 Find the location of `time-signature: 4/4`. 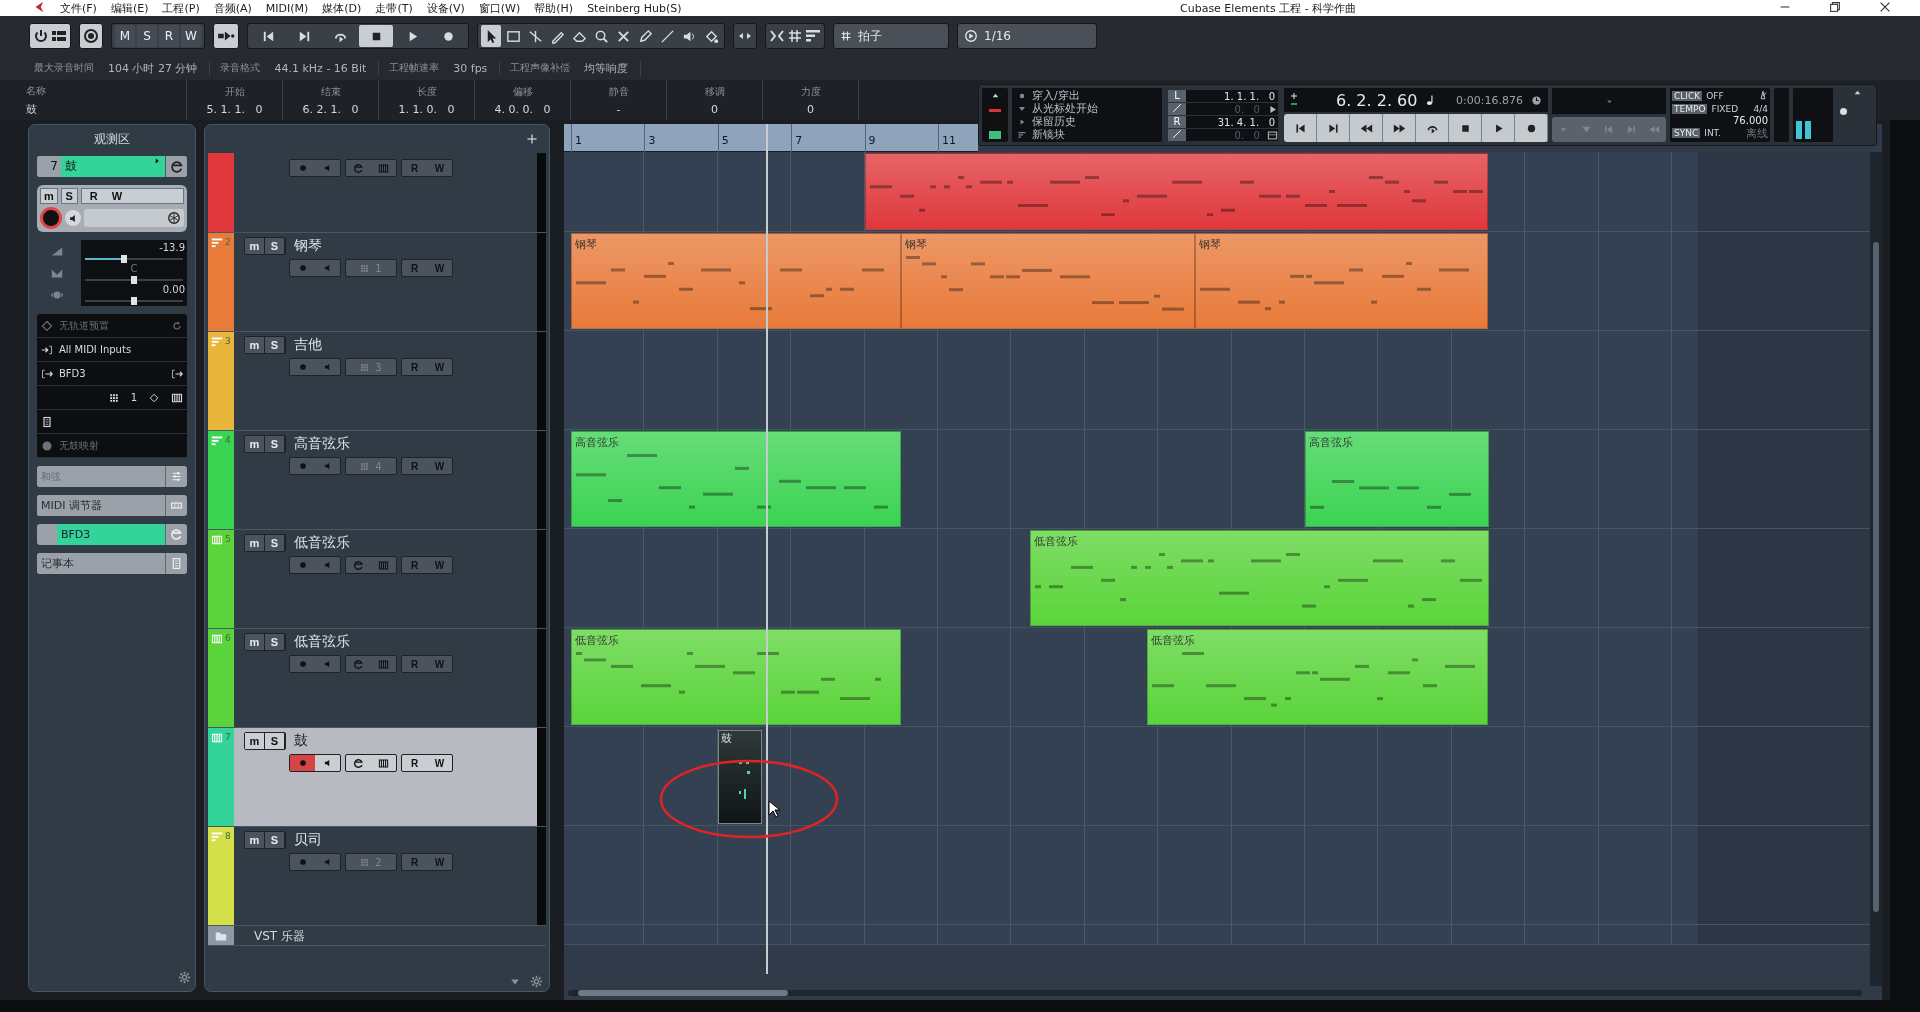

time-signature: 4/4 is located at coordinates (1760, 109).